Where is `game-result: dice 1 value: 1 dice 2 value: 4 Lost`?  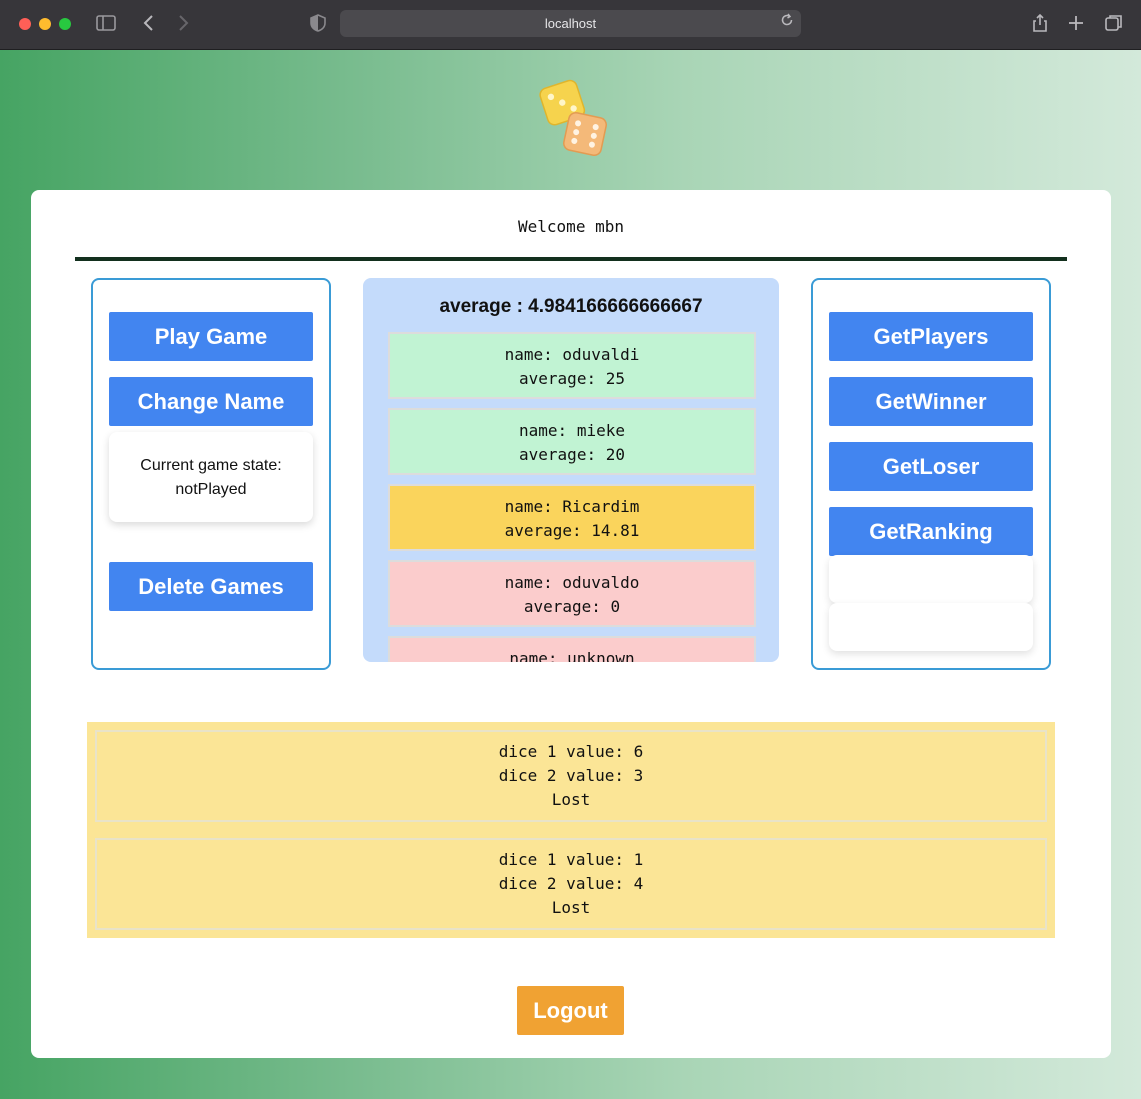
game-result: dice 1 value: 1 dice 2 value: 4 Lost is located at coordinates (571, 884).